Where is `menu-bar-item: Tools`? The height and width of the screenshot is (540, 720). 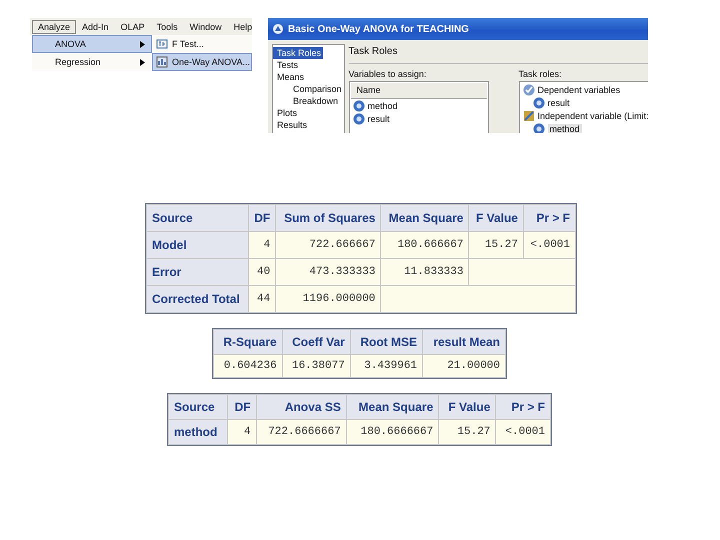 menu-bar-item: Tools is located at coordinates (167, 27).